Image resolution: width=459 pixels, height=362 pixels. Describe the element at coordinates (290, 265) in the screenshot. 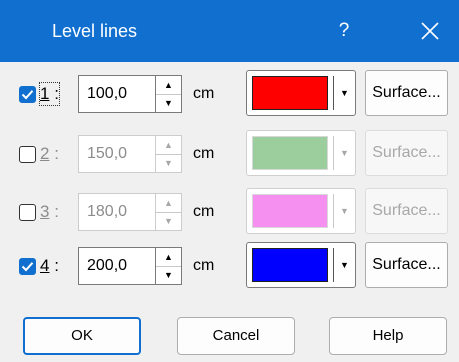

I see `level-4-color-swatch` at that location.